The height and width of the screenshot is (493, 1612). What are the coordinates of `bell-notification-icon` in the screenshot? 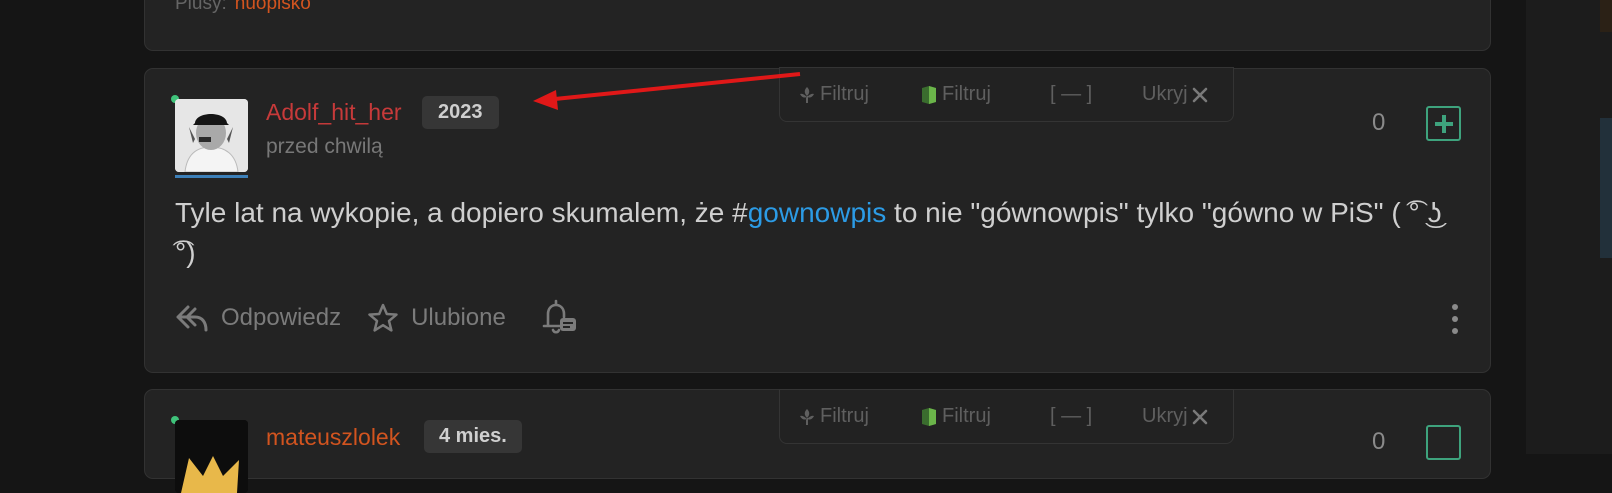 It's located at (559, 316).